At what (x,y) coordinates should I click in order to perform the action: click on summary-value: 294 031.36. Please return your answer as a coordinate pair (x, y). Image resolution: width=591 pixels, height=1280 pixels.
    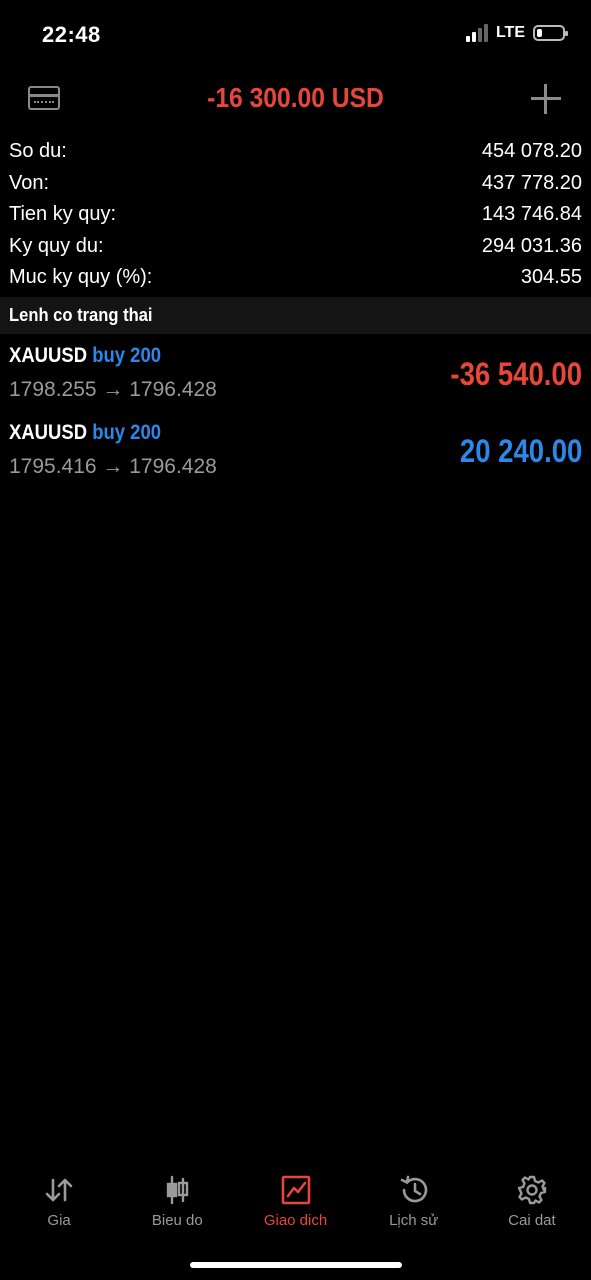
    Looking at the image, I should click on (531, 245).